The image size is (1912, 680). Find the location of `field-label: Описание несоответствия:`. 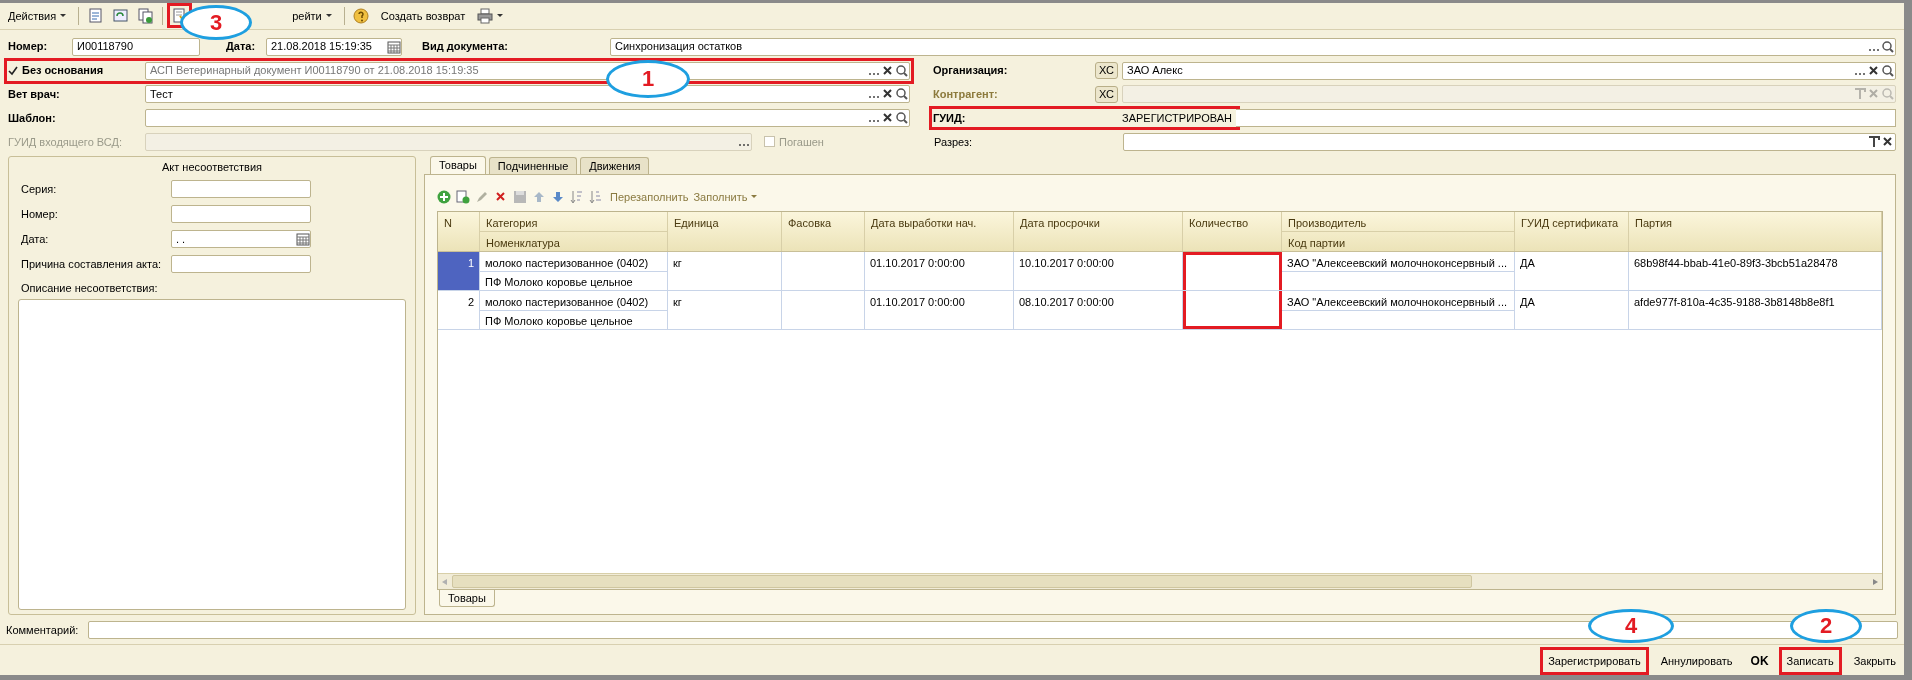

field-label: Описание несоответствия: is located at coordinates (89, 288).